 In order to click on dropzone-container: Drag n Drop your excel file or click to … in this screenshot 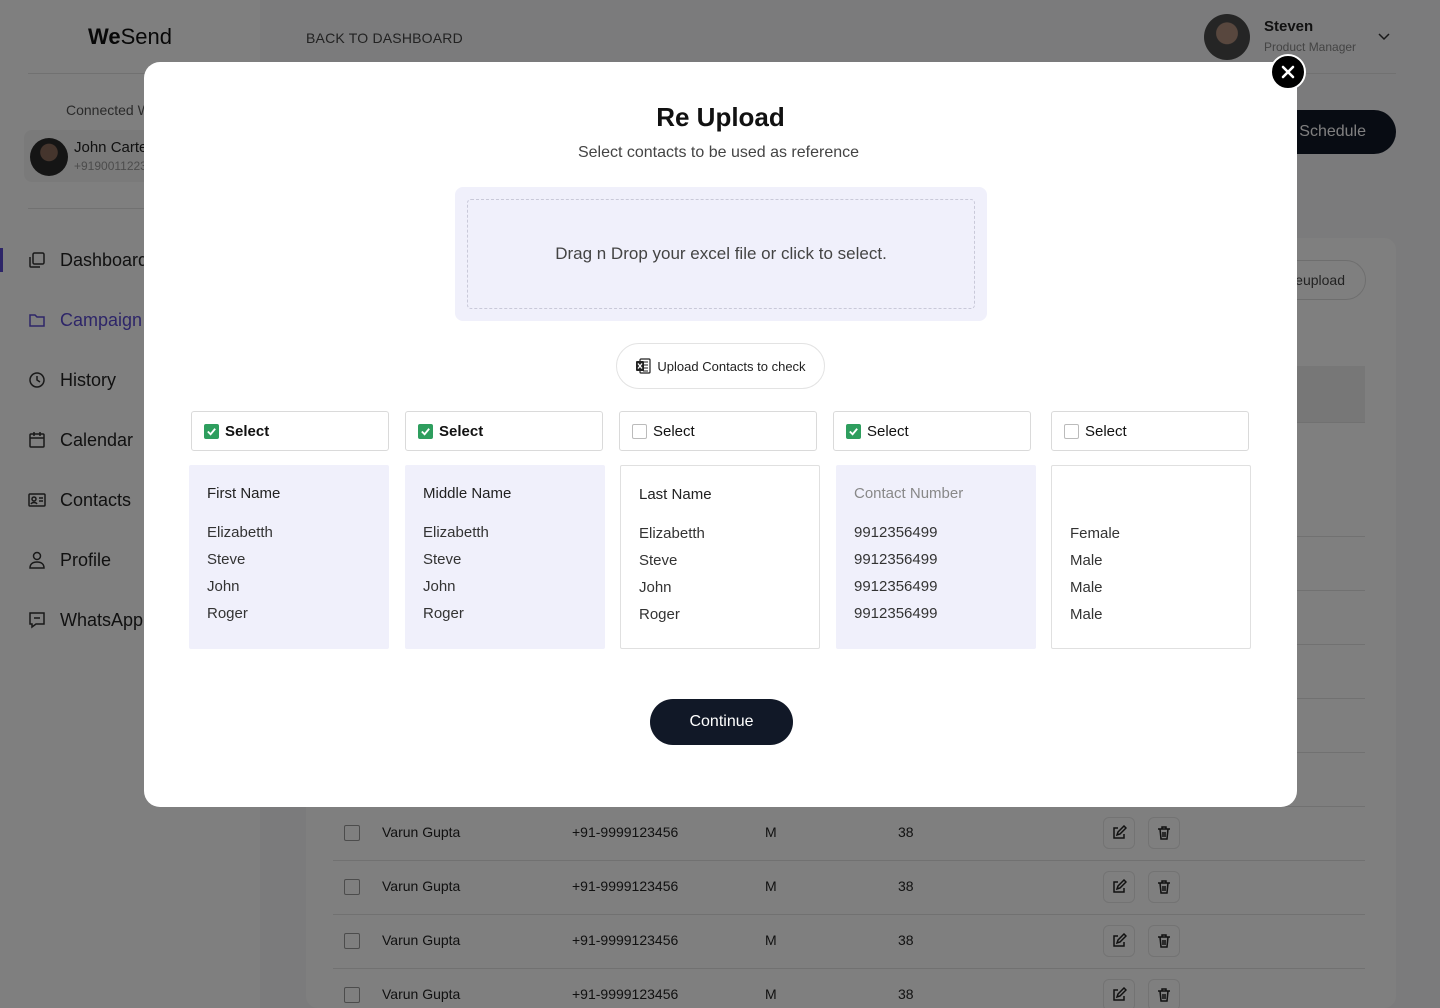, I will do `click(721, 254)`.